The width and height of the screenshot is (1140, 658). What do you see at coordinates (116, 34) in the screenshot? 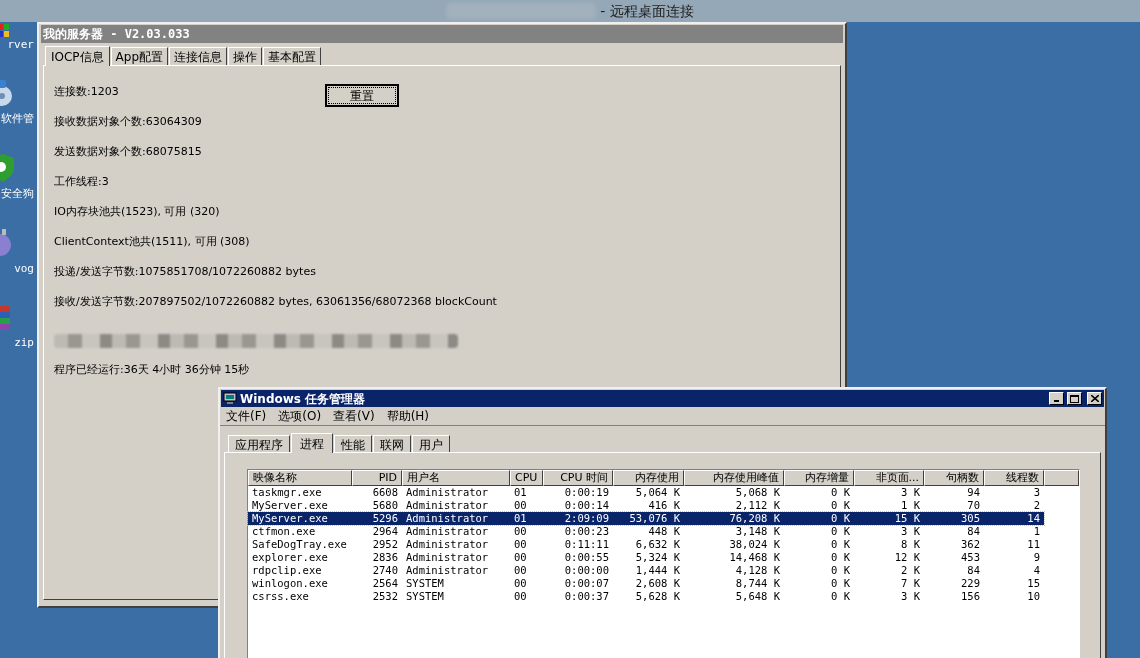
I see `window-title: 我的服务器 - V2.03.033` at bounding box center [116, 34].